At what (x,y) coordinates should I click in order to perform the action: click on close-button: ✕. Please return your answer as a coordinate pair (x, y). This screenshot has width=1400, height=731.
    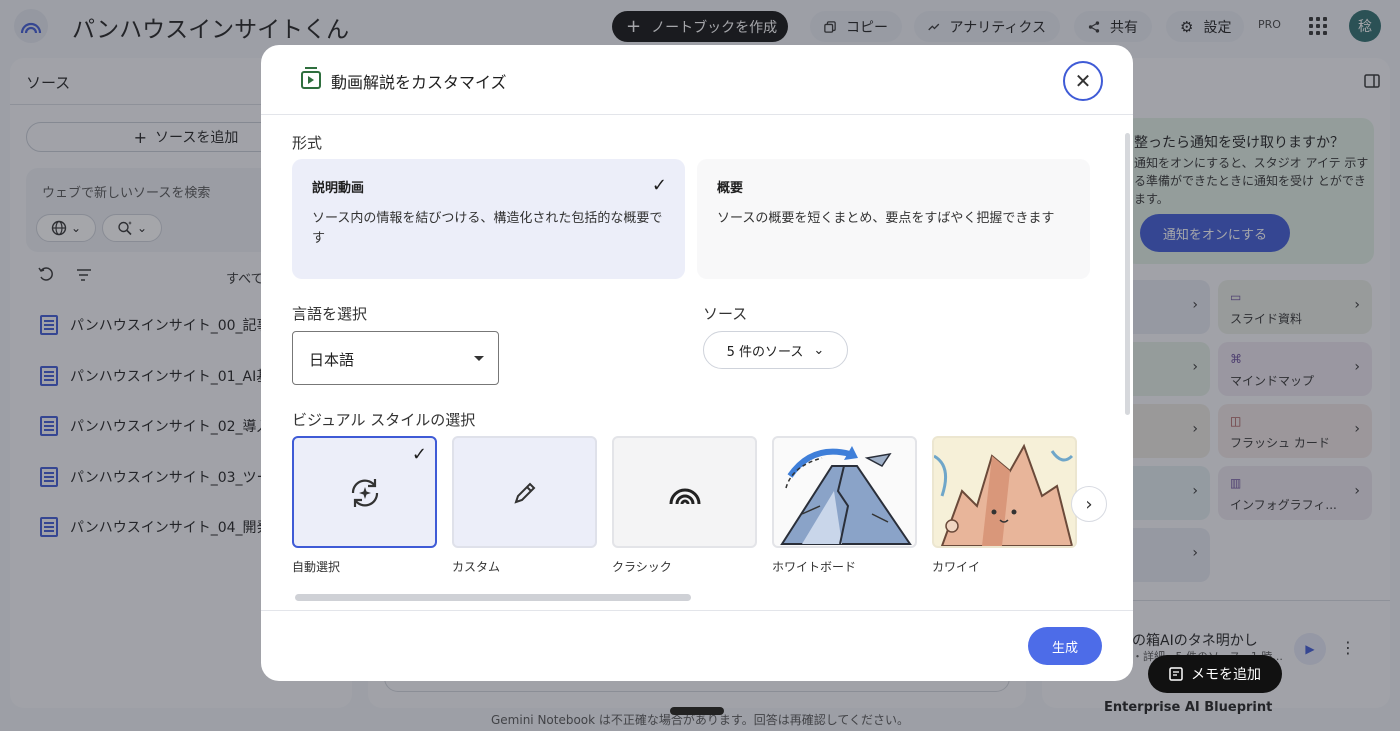
    Looking at the image, I should click on (1083, 81).